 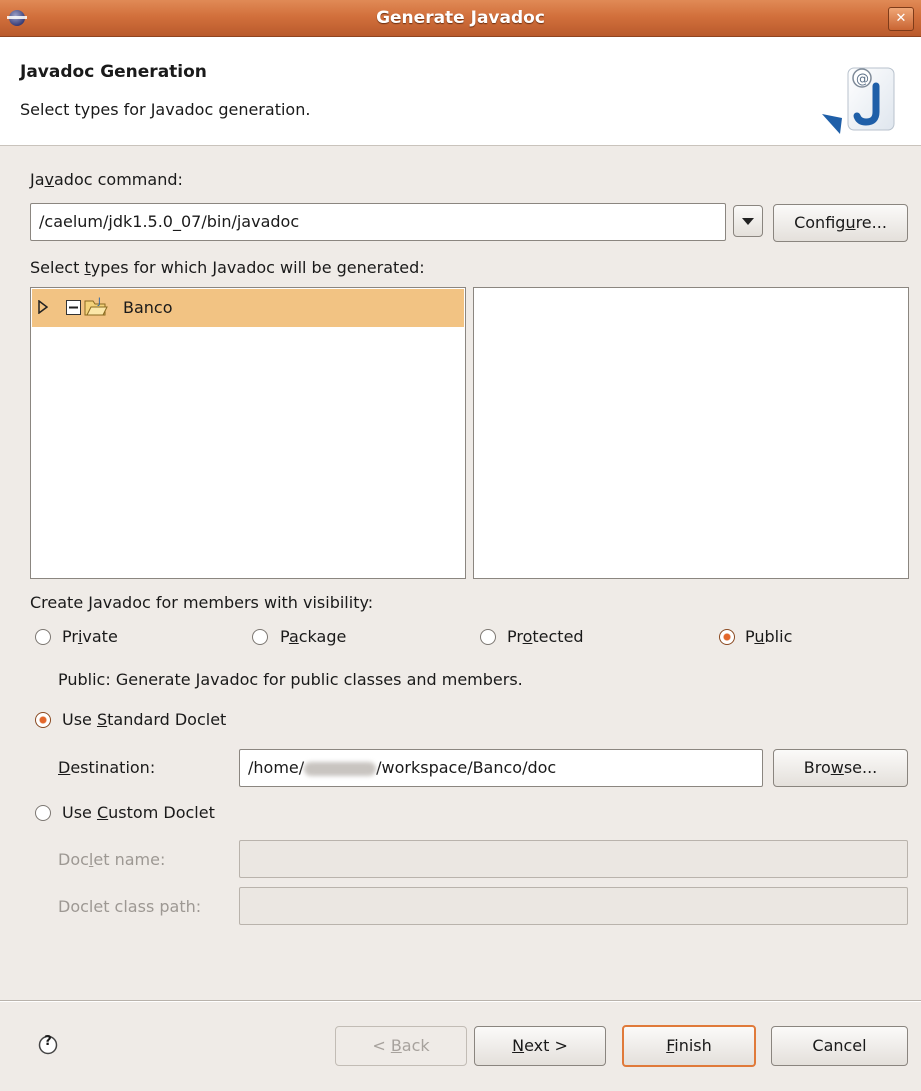 What do you see at coordinates (401, 1046) in the screenshot?
I see `back-button: < Back` at bounding box center [401, 1046].